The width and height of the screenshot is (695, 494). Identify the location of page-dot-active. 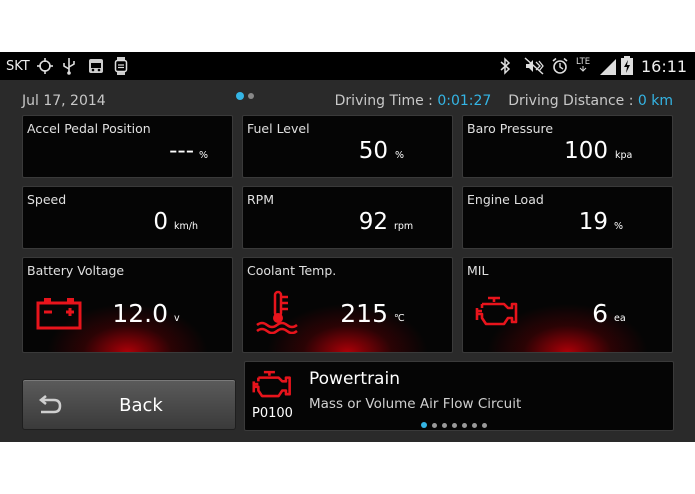
(240, 96).